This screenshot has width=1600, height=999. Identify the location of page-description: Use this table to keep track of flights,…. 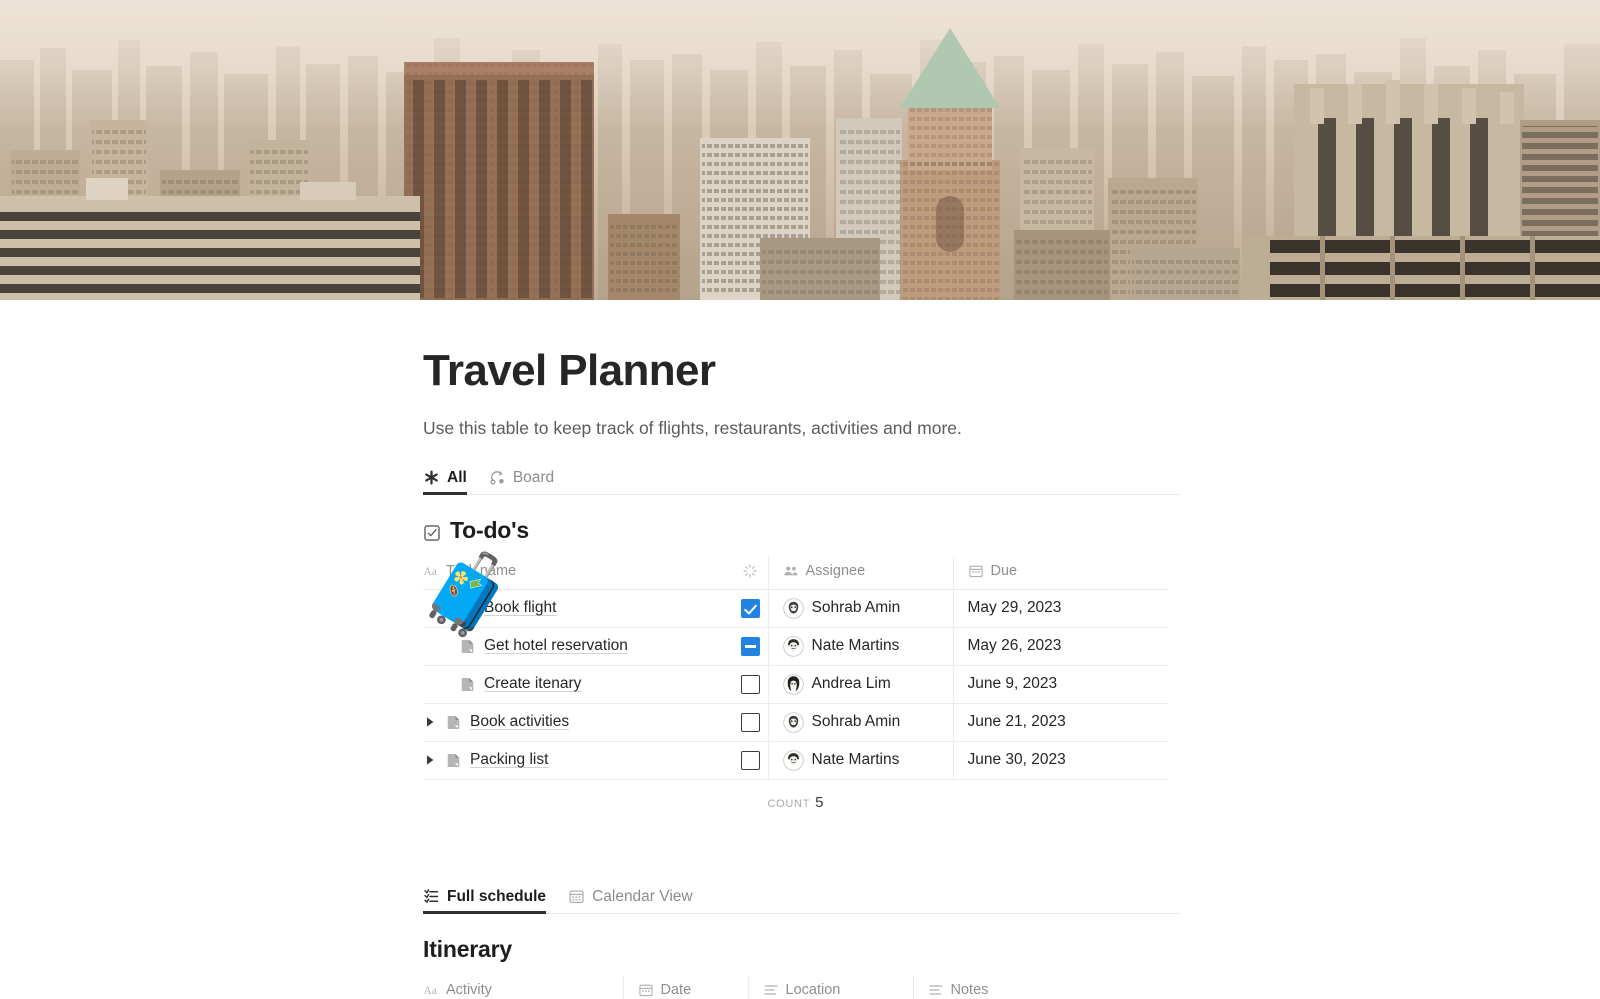
(801, 418).